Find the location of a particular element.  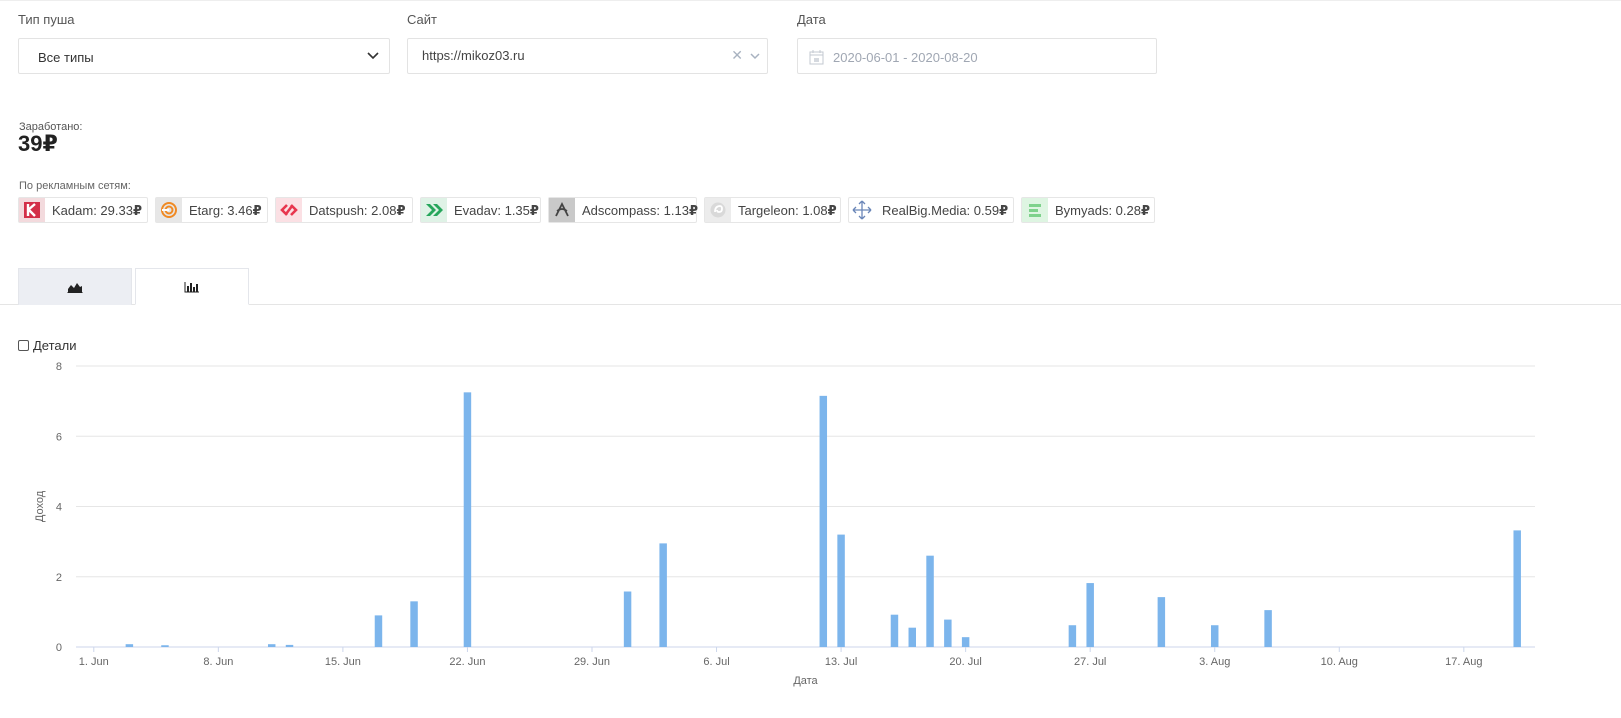

network-targeleon: Targeleon: 1.08₽ is located at coordinates (772, 210).